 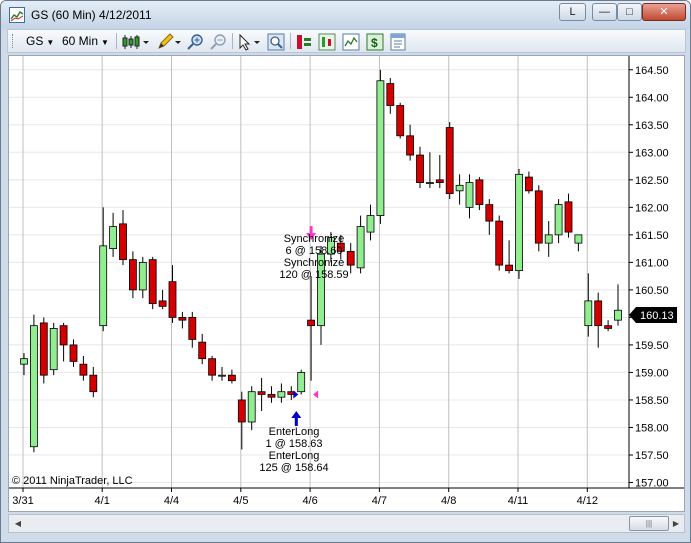 I want to click on strategies-icon: $, so click(x=375, y=42).